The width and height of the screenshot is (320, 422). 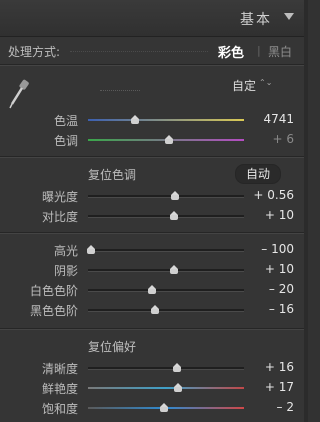 I want to click on slider-row: 白色色阶 – 20, so click(x=154, y=290).